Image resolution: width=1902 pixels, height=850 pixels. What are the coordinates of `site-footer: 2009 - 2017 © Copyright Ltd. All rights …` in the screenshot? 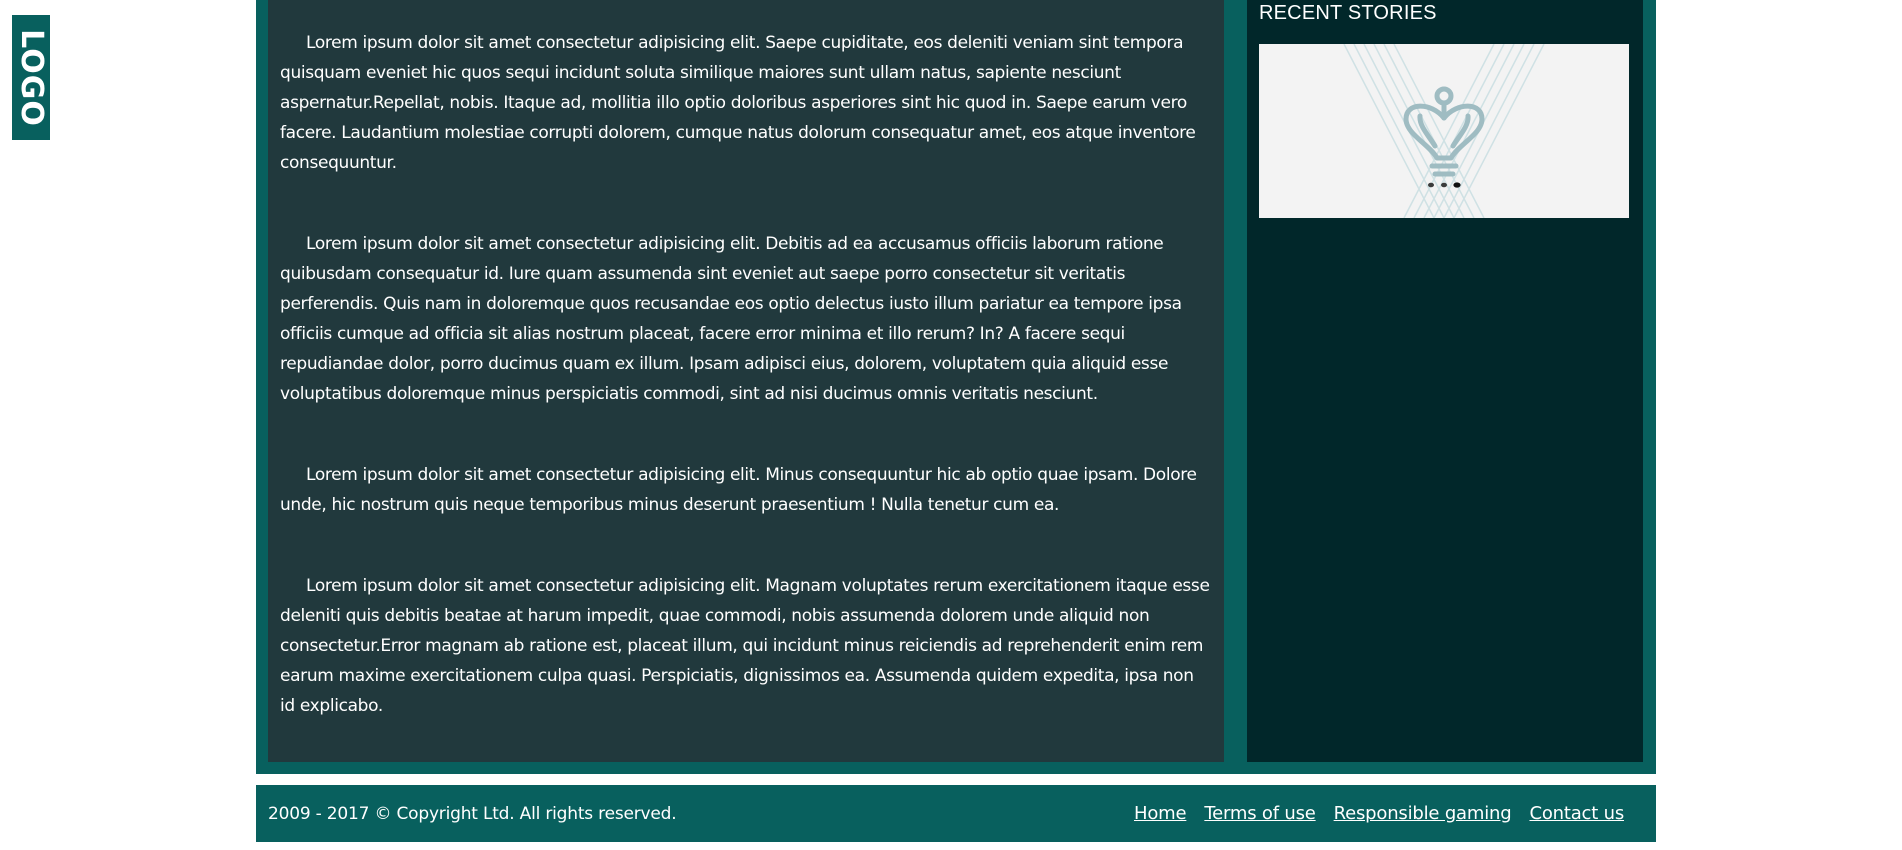 It's located at (956, 813).